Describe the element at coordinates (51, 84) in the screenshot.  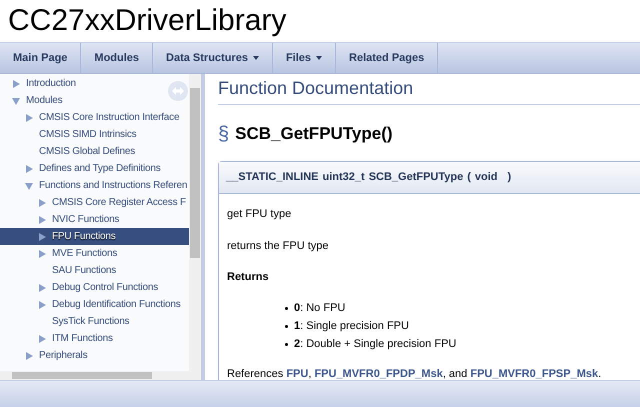
I see `tree-item-label: Introduction` at that location.